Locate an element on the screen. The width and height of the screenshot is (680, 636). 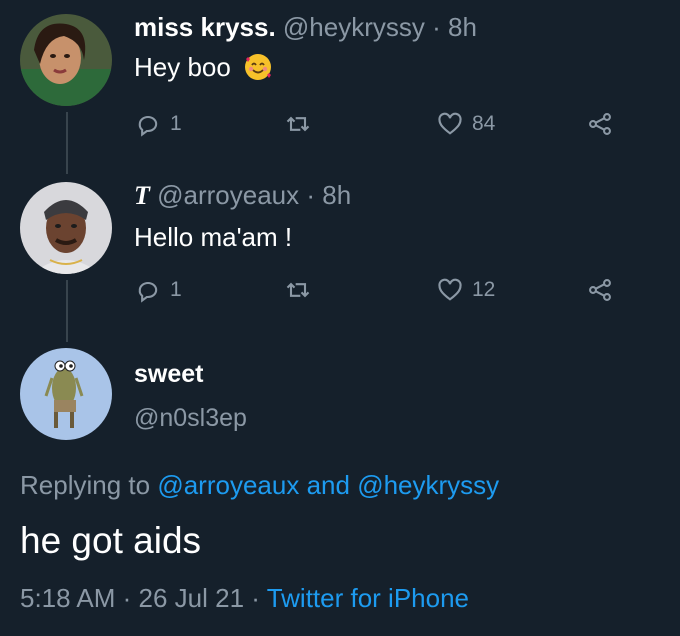
replying-prefix: Replying to is located at coordinates (85, 485).